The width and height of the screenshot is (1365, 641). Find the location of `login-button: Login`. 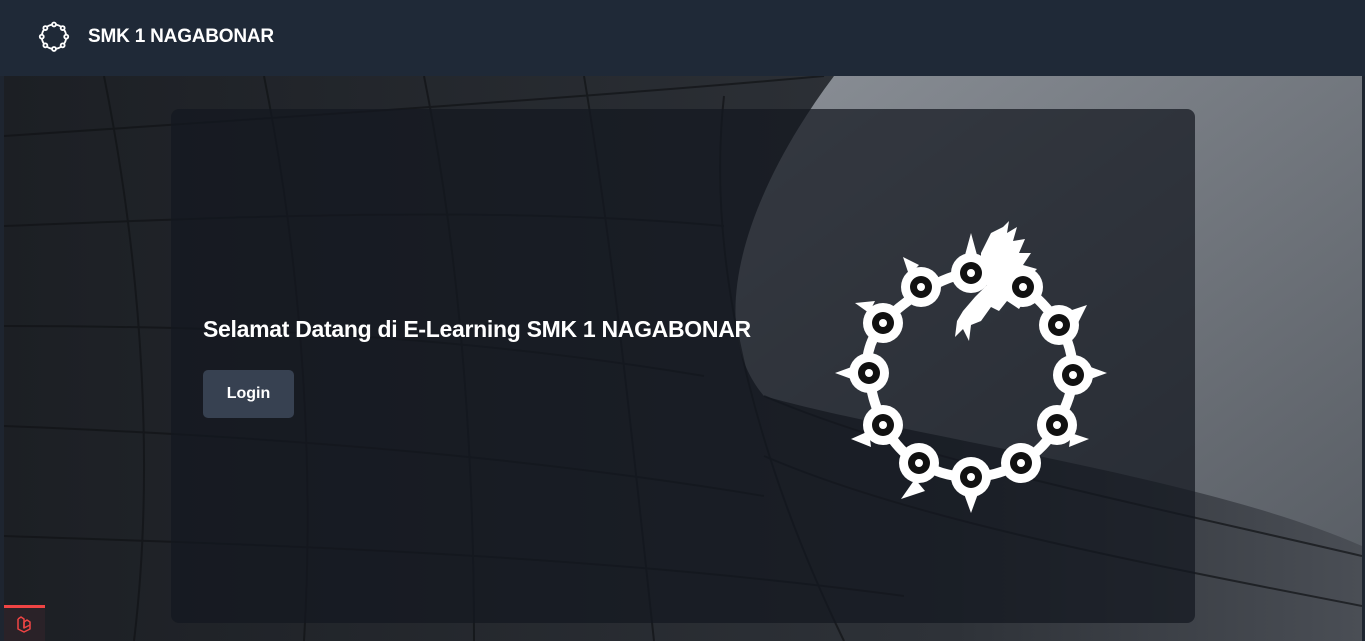

login-button: Login is located at coordinates (248, 394).